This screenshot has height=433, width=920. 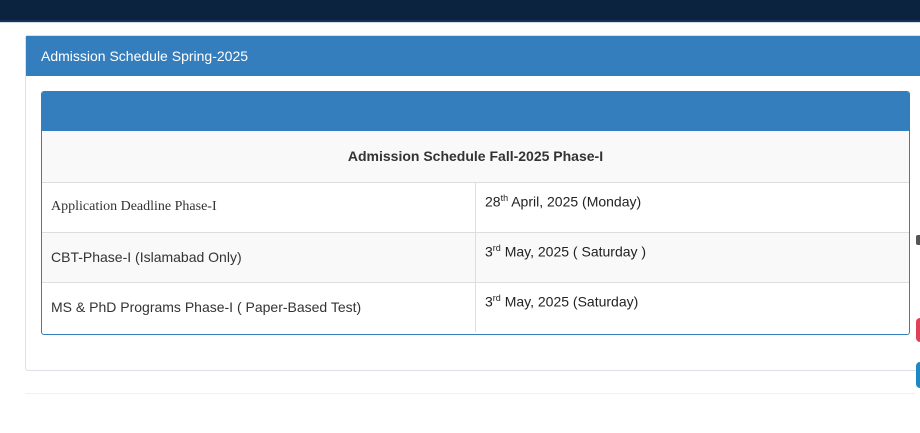 What do you see at coordinates (259, 256) in the screenshot?
I see `event-name: CBT-Phase-I (Islamabad Only)` at bounding box center [259, 256].